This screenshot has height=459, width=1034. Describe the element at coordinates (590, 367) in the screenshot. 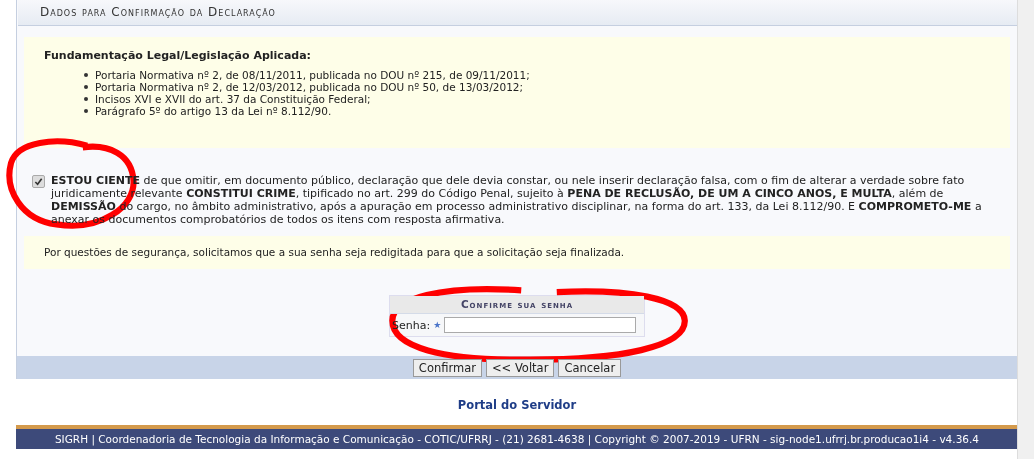

I see `form-button: Cancelar` at that location.